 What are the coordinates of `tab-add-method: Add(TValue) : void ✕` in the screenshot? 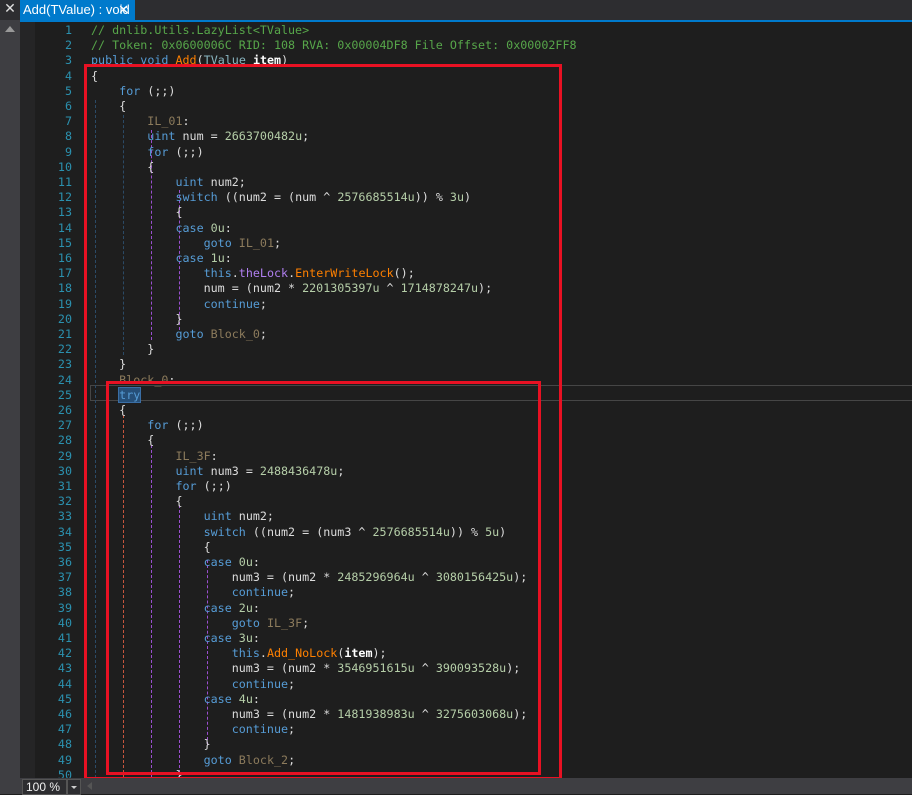 It's located at (77, 10).